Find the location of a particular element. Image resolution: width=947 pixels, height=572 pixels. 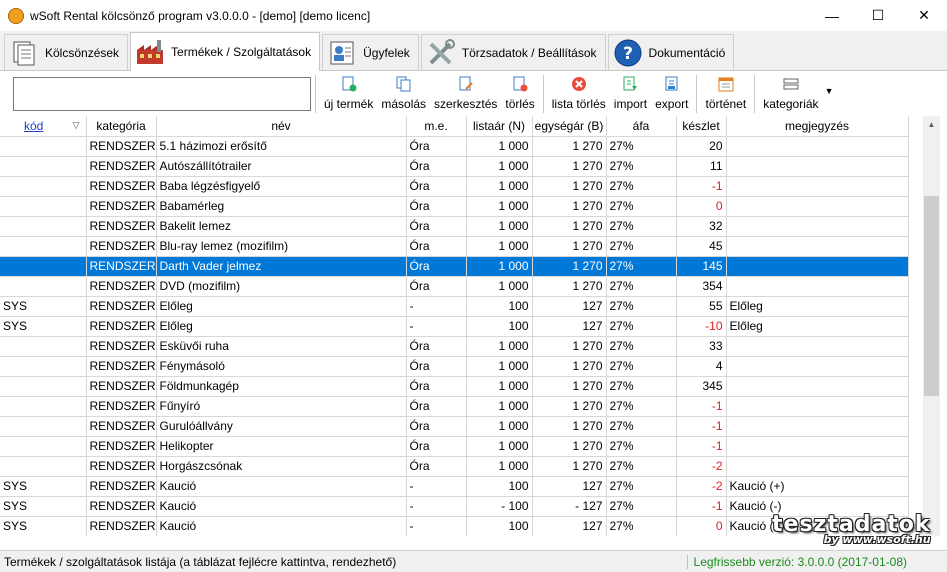

table-row: RENDSZER Babamérleg Óra 1 000 1 270 27% 0 is located at coordinates (454, 206).